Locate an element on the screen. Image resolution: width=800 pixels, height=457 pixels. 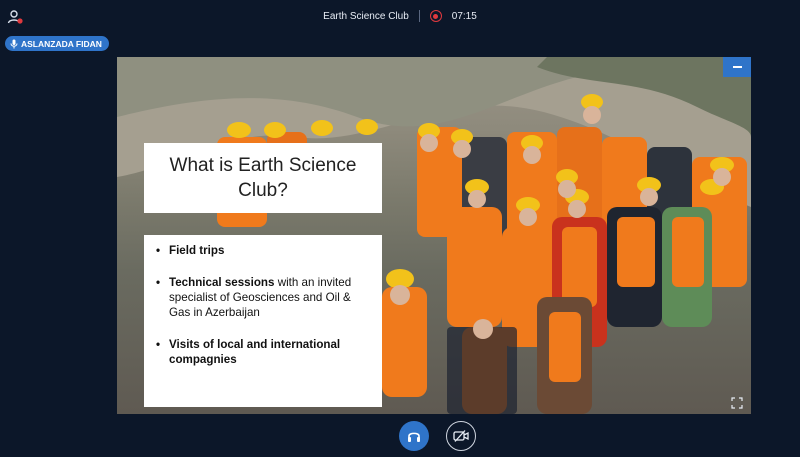
audio-button is located at coordinates (414, 436).